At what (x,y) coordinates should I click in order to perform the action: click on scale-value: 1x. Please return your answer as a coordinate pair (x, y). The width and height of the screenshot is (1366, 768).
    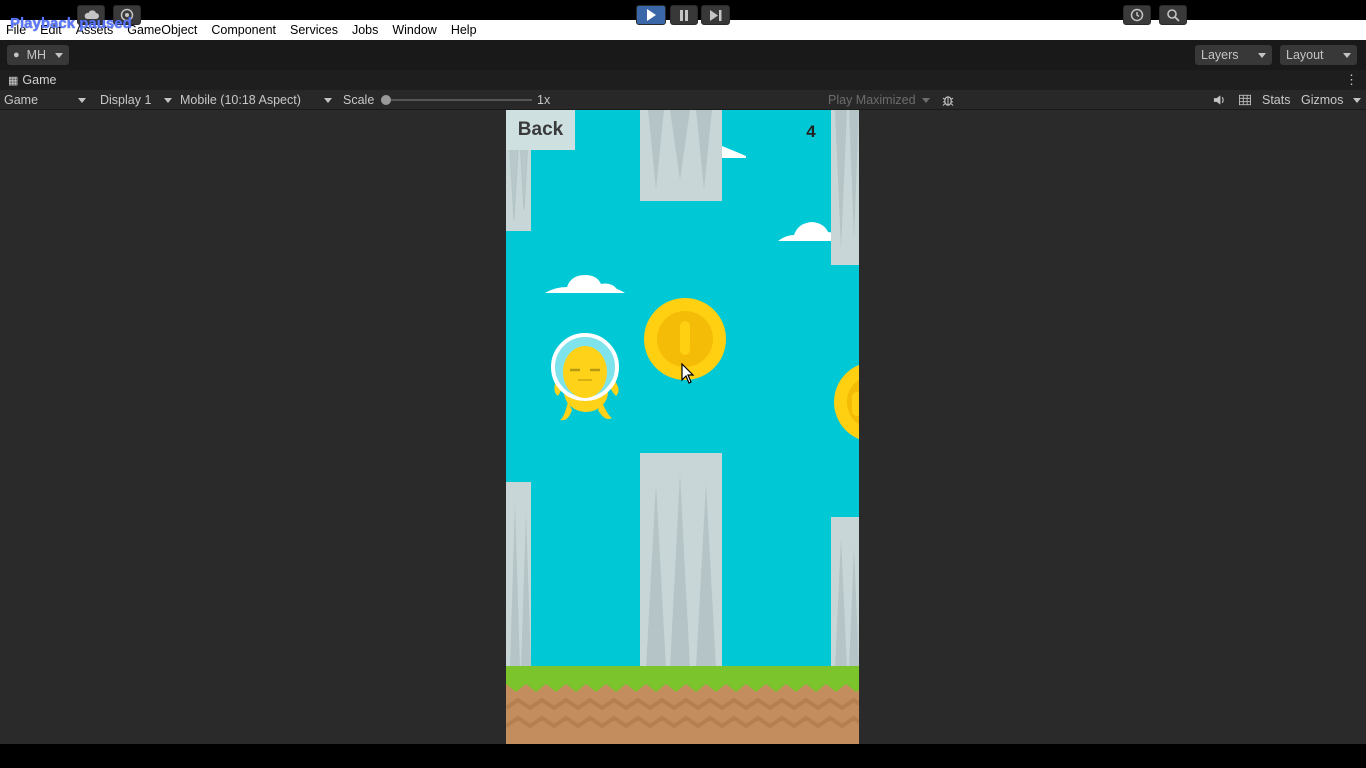
    Looking at the image, I should click on (544, 100).